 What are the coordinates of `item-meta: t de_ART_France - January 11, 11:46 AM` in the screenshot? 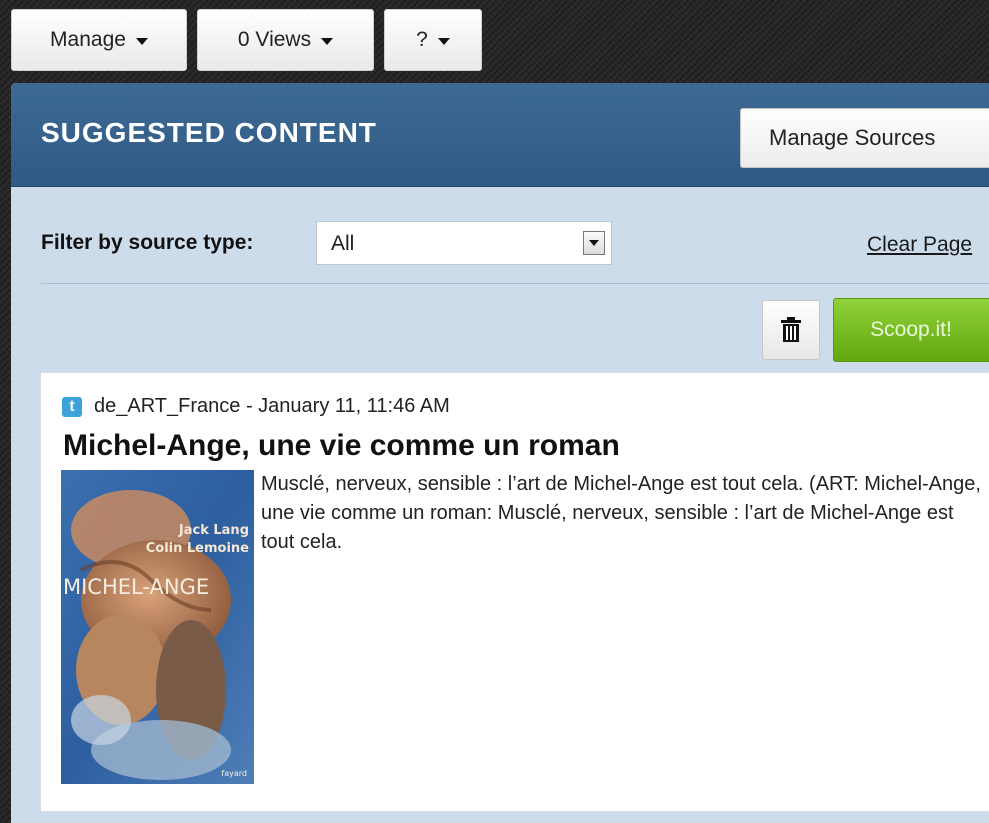 It's located at (256, 406).